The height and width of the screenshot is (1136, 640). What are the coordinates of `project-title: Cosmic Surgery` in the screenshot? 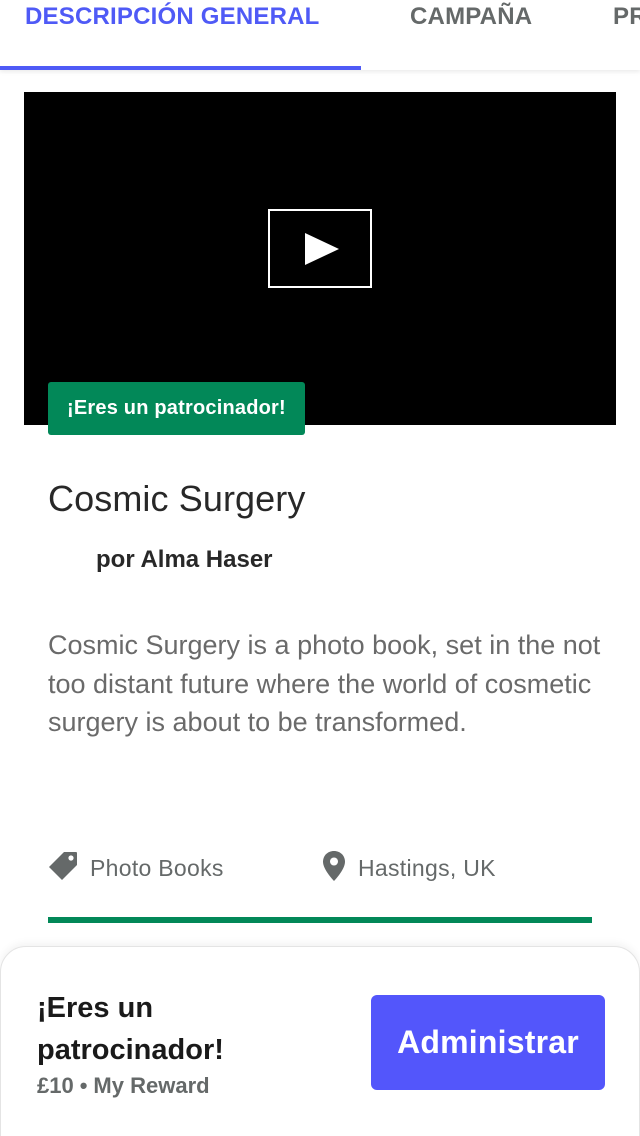 It's located at (177, 498).